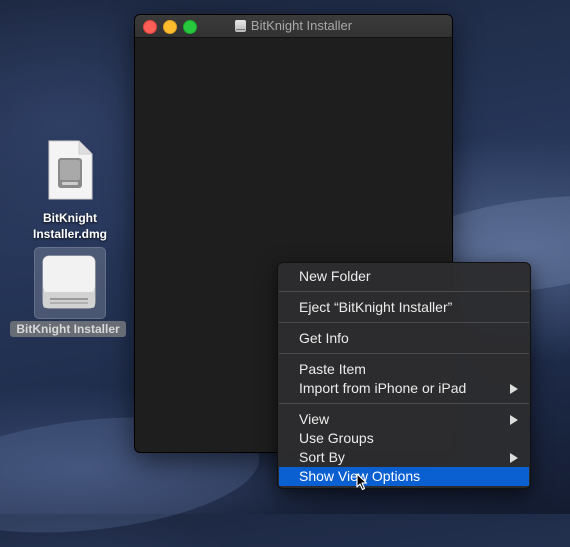 The image size is (570, 547). I want to click on menu-item-get-info: Get Info, so click(404, 338).